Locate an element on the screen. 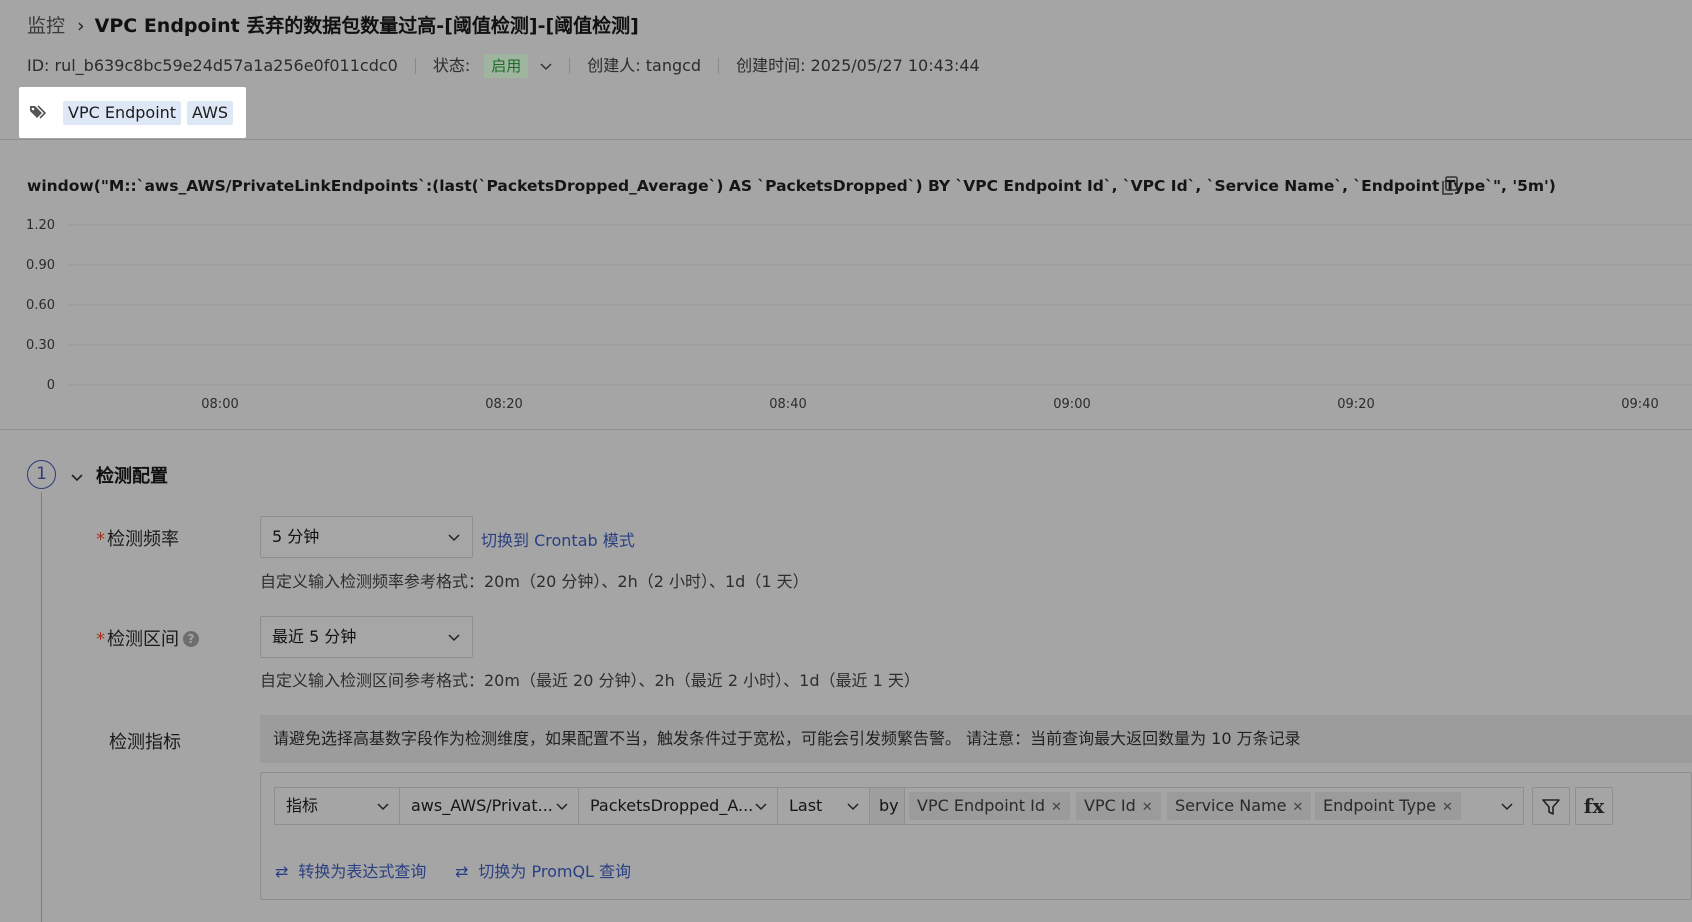 Image resolution: width=1692 pixels, height=922 pixels. group-by-chip: Service Name ✕ is located at coordinates (1239, 806).